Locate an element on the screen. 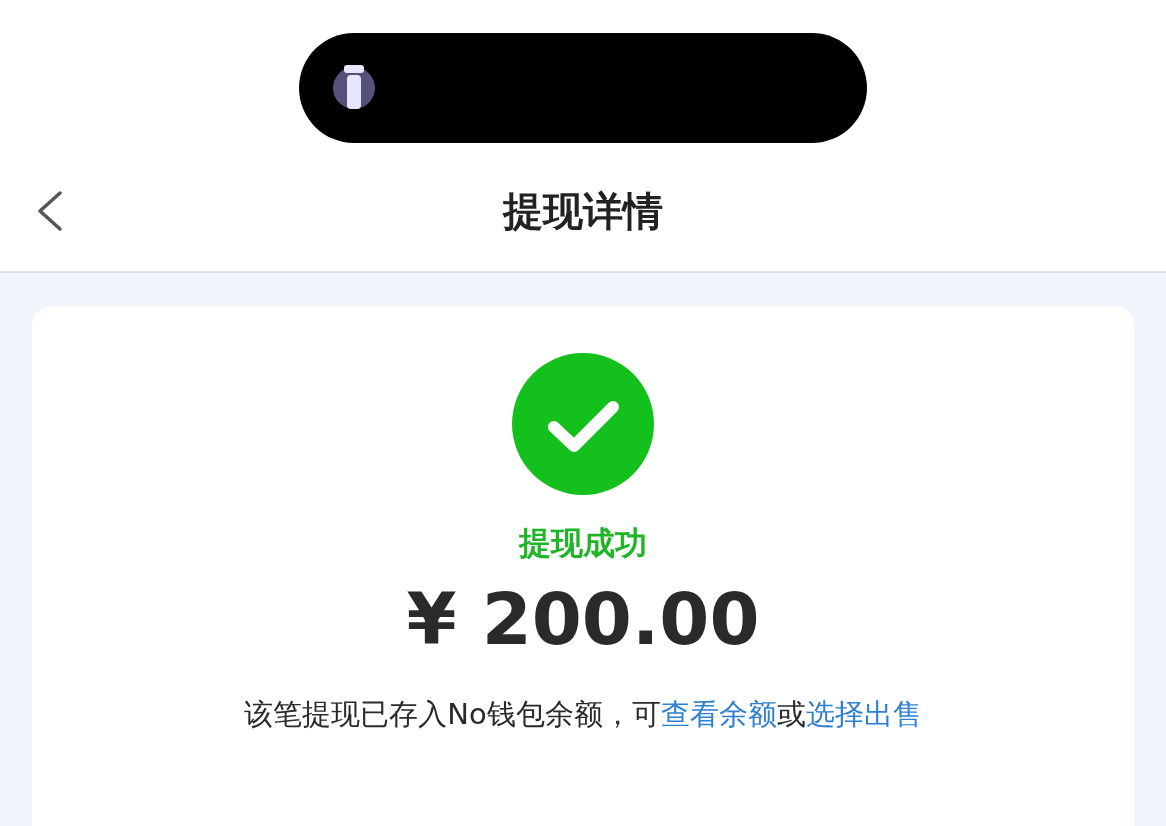 The height and width of the screenshot is (826, 1166). amount: ¥ 200.00 is located at coordinates (583, 619).